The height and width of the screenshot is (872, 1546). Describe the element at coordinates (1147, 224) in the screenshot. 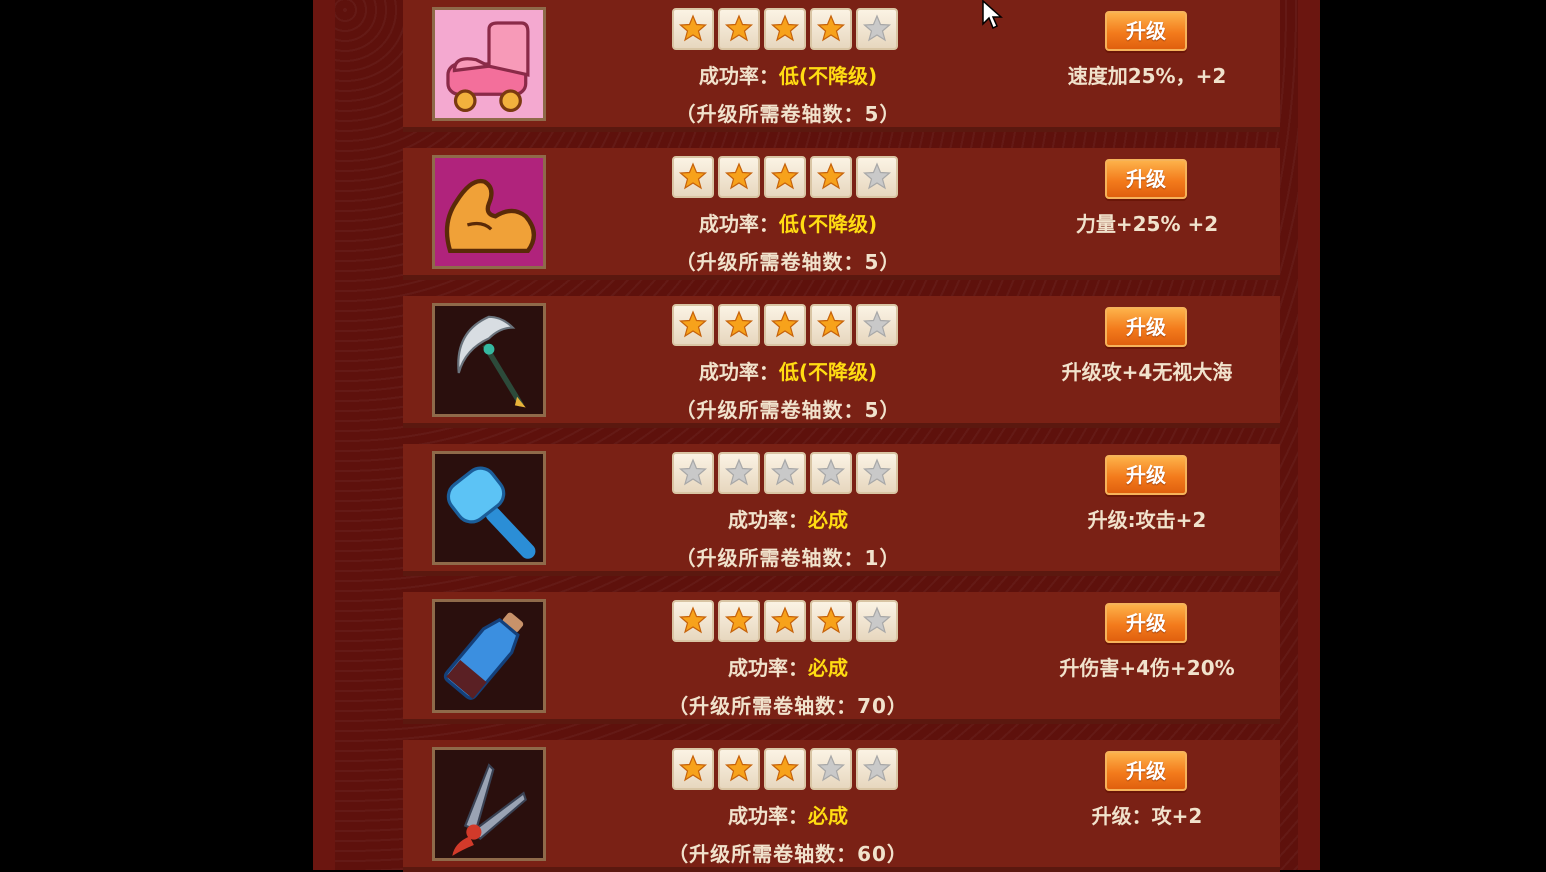

I see `upgrade-effect: 力量+25% +2` at that location.